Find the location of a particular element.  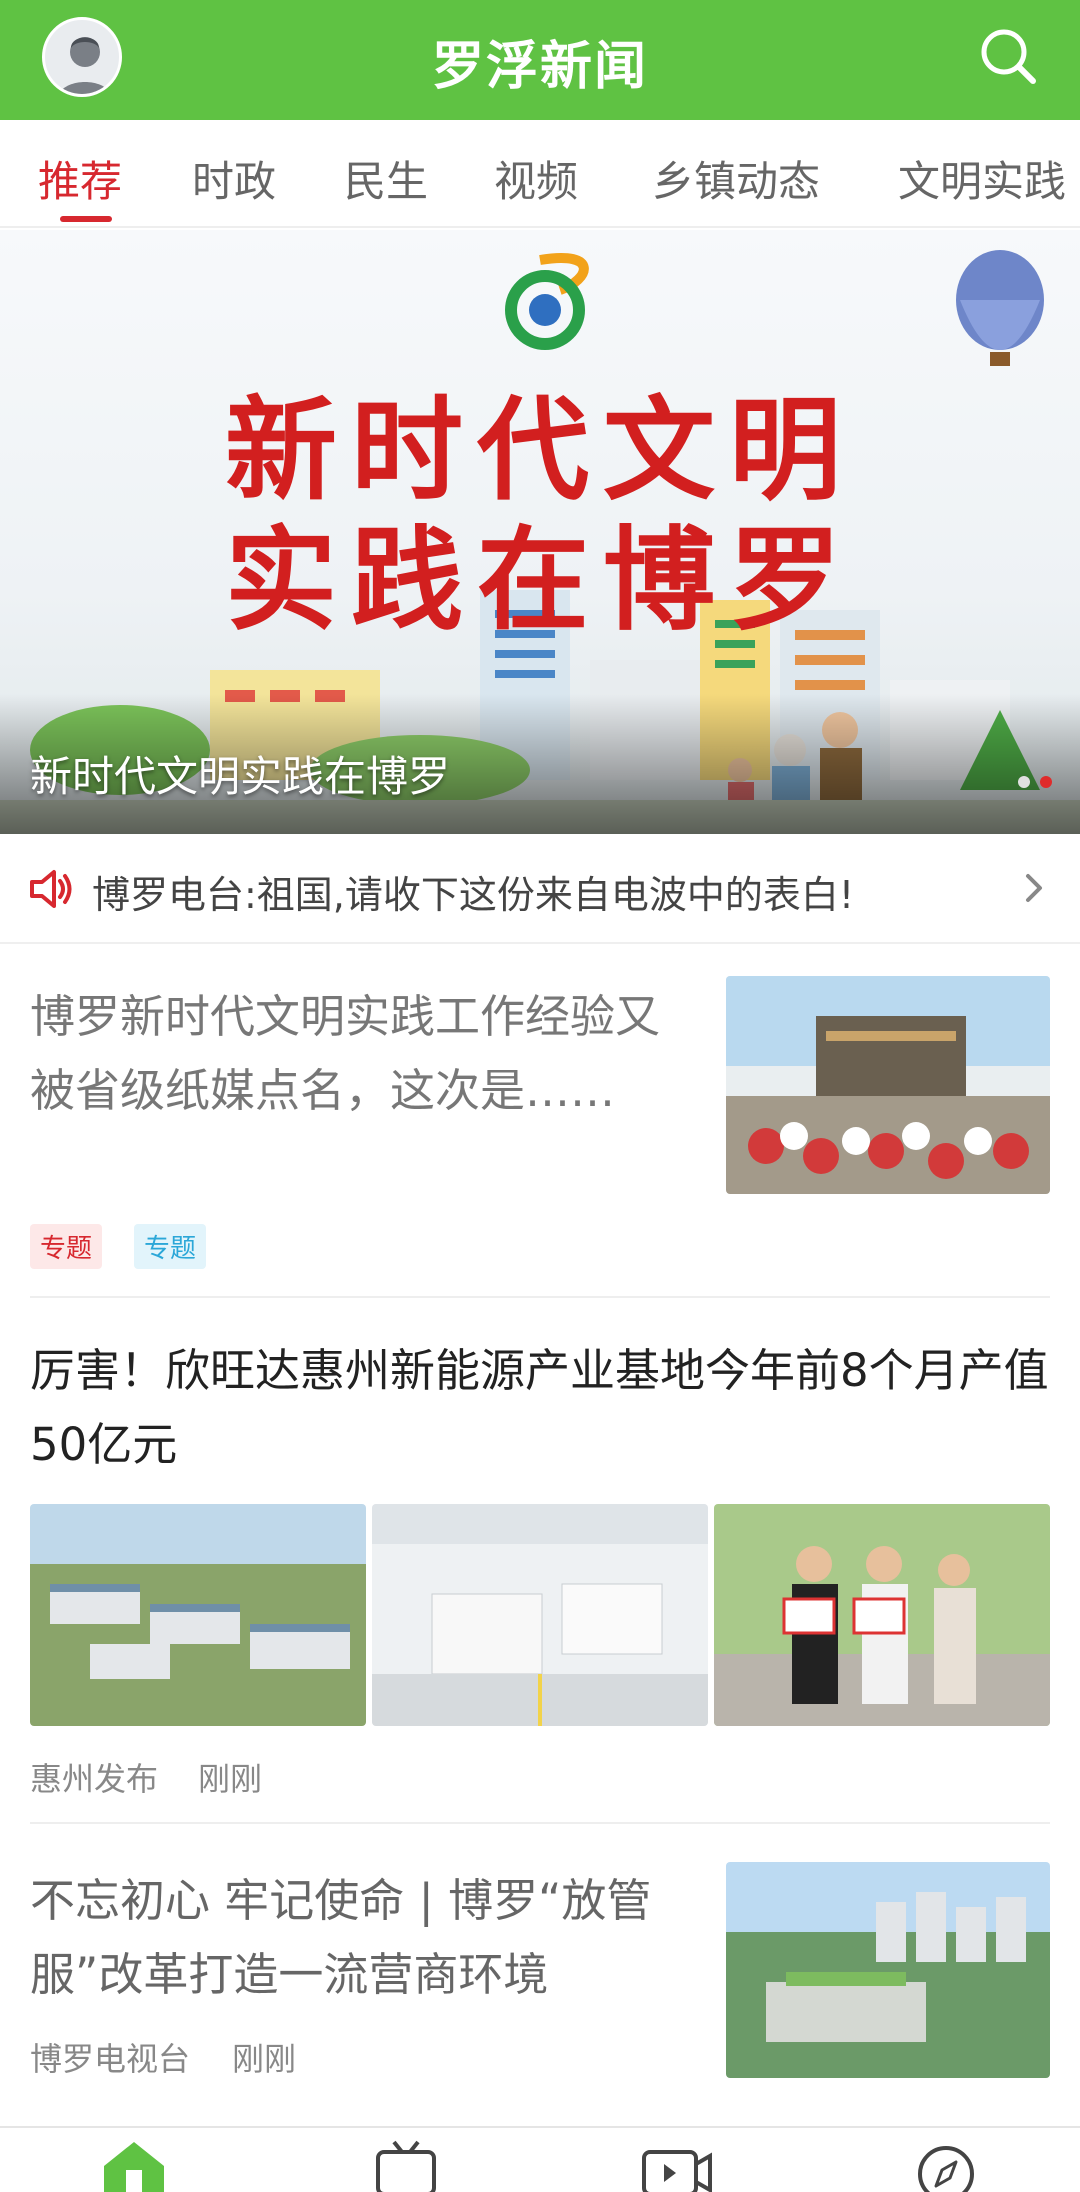

search-button is located at coordinates (1008, 56).